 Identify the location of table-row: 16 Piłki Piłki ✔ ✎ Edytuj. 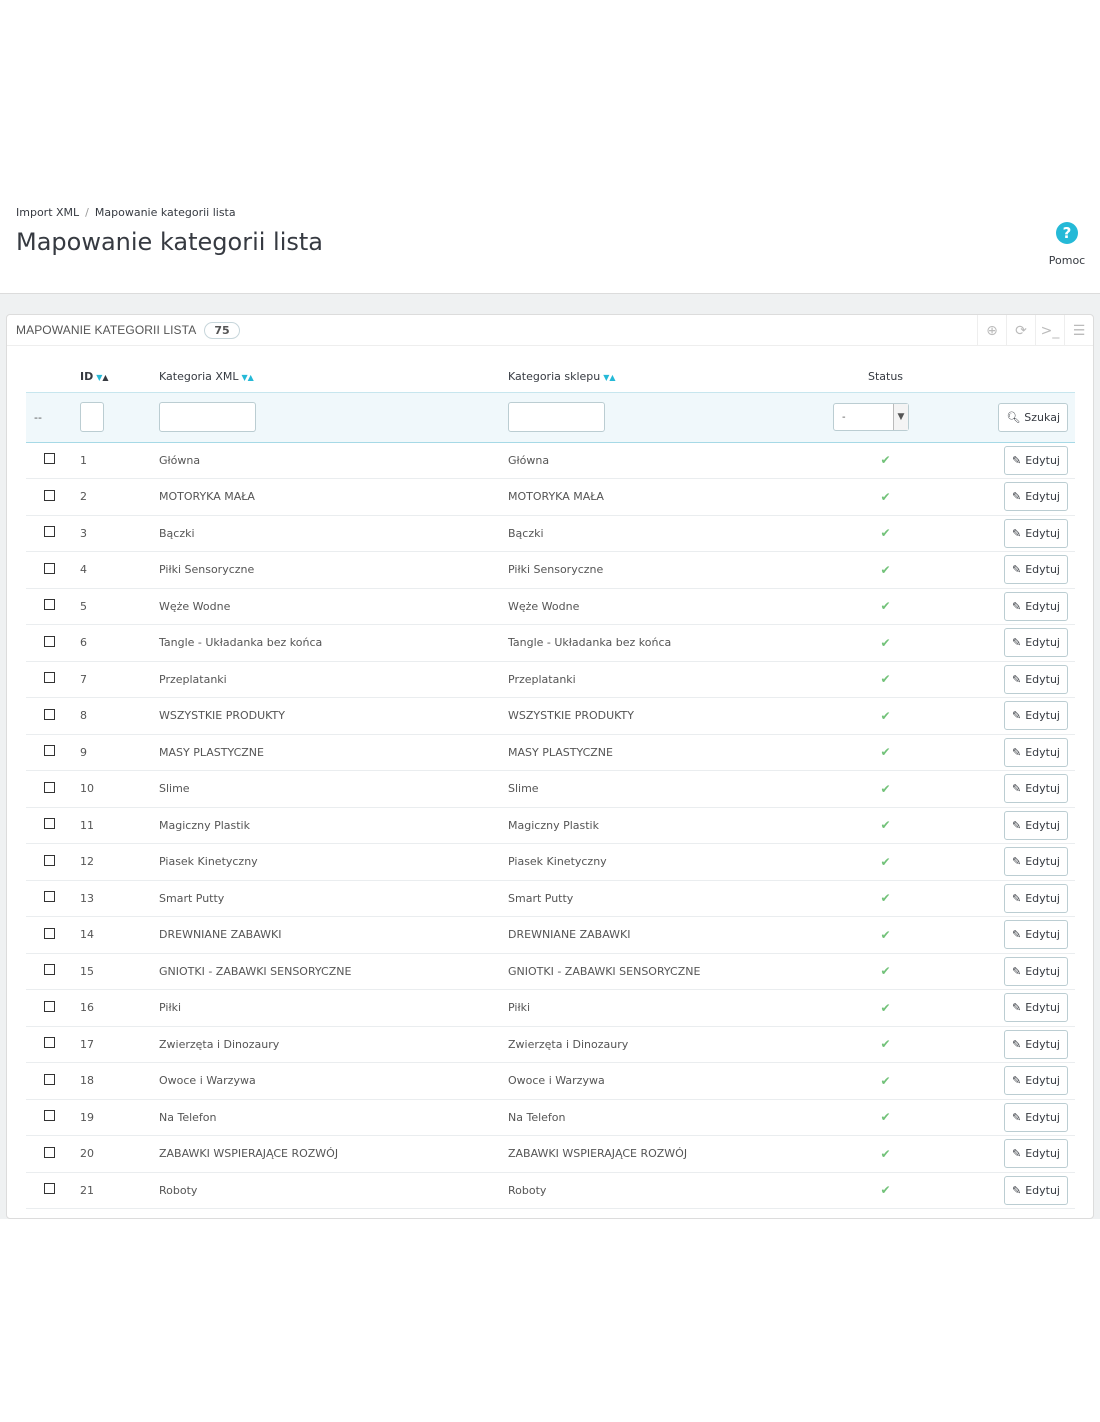
(550, 1008).